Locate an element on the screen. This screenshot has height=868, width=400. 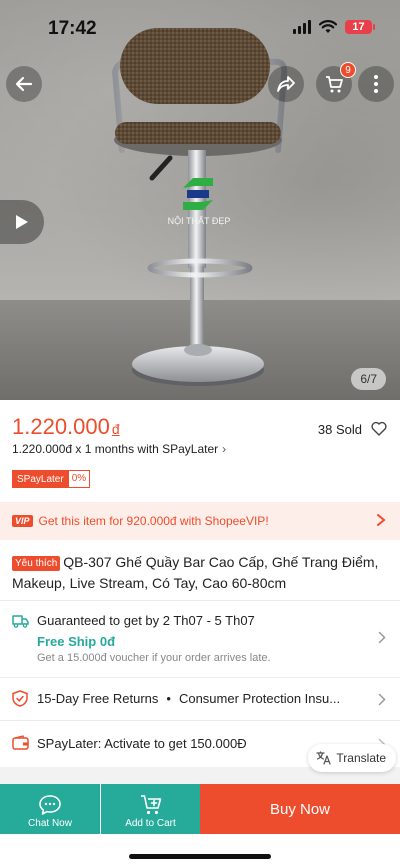
back-icon is located at coordinates (24, 84).